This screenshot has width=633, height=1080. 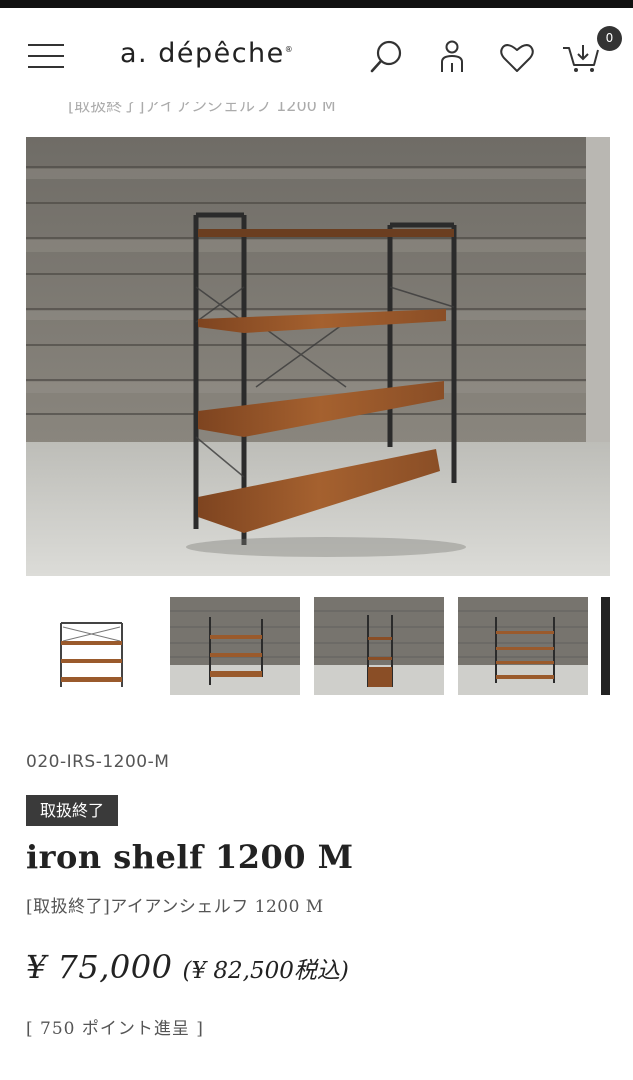 I want to click on status-bar, so click(x=316, y=4).